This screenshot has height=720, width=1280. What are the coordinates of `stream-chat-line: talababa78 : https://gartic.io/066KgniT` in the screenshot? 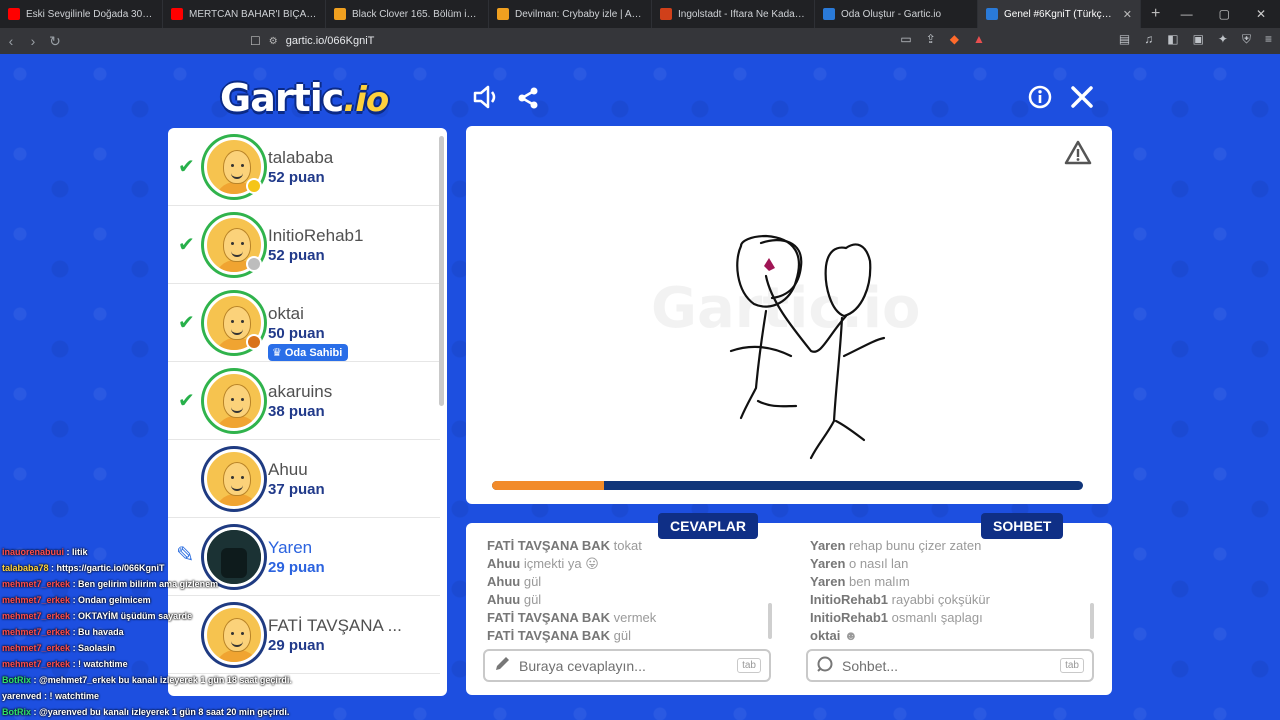 It's located at (162, 568).